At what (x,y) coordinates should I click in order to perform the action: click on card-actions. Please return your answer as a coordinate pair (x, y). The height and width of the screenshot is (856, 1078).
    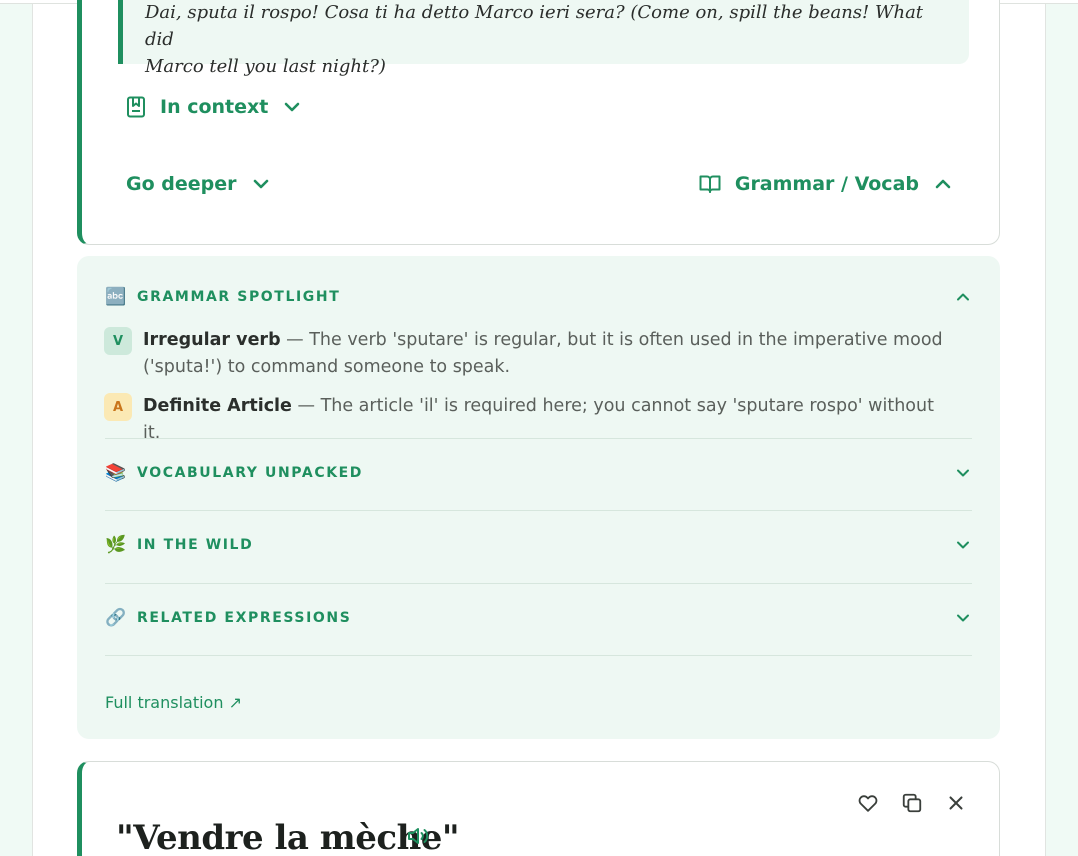
    Looking at the image, I should click on (912, 803).